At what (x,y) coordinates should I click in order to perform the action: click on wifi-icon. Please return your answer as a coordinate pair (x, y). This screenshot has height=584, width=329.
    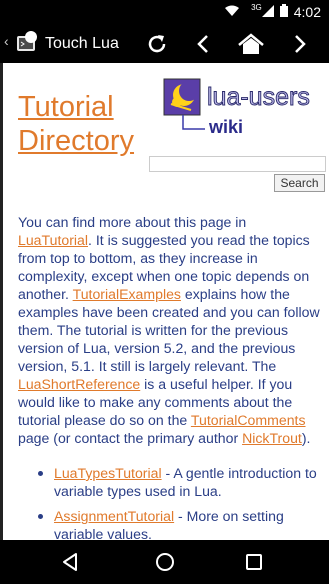
    Looking at the image, I should click on (232, 12).